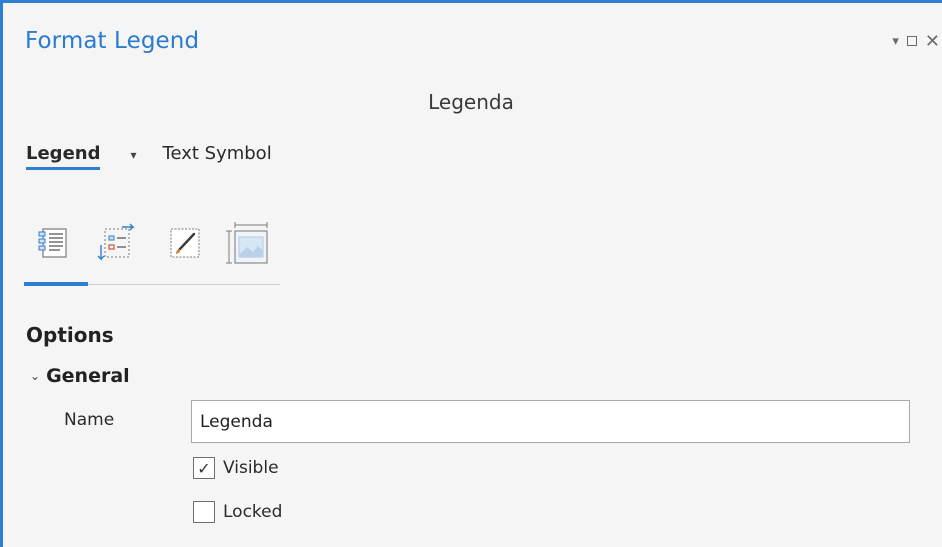  Describe the element at coordinates (56, 284) in the screenshot. I see `icon-tab-active-indicator` at that location.